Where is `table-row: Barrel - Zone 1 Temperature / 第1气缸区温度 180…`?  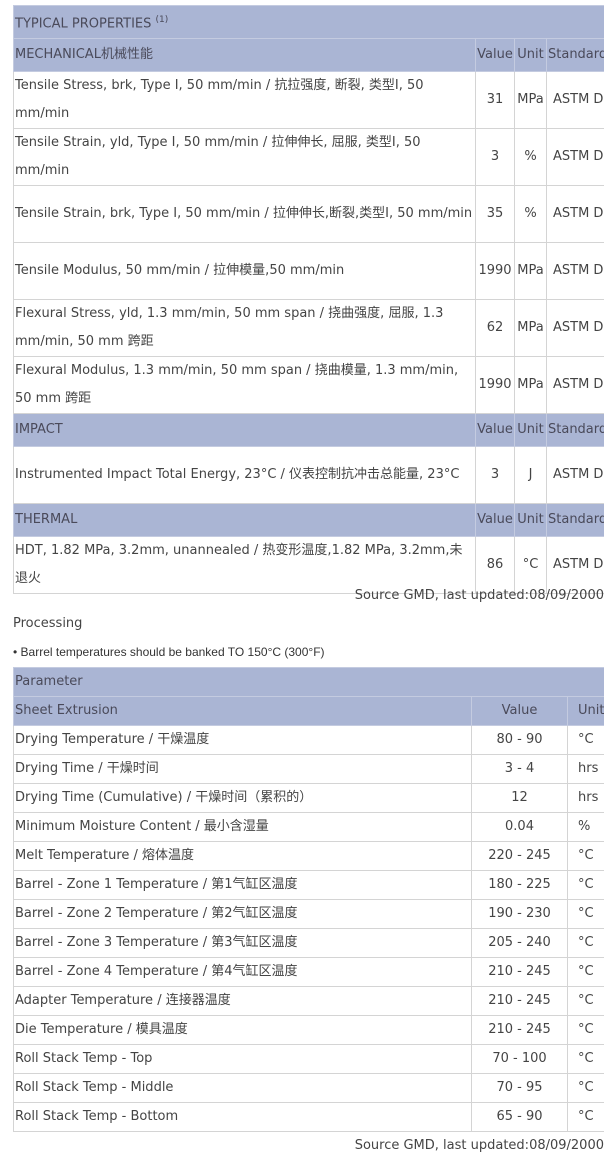 table-row: Barrel - Zone 1 Temperature / 第1气缸区温度 180… is located at coordinates (308, 885).